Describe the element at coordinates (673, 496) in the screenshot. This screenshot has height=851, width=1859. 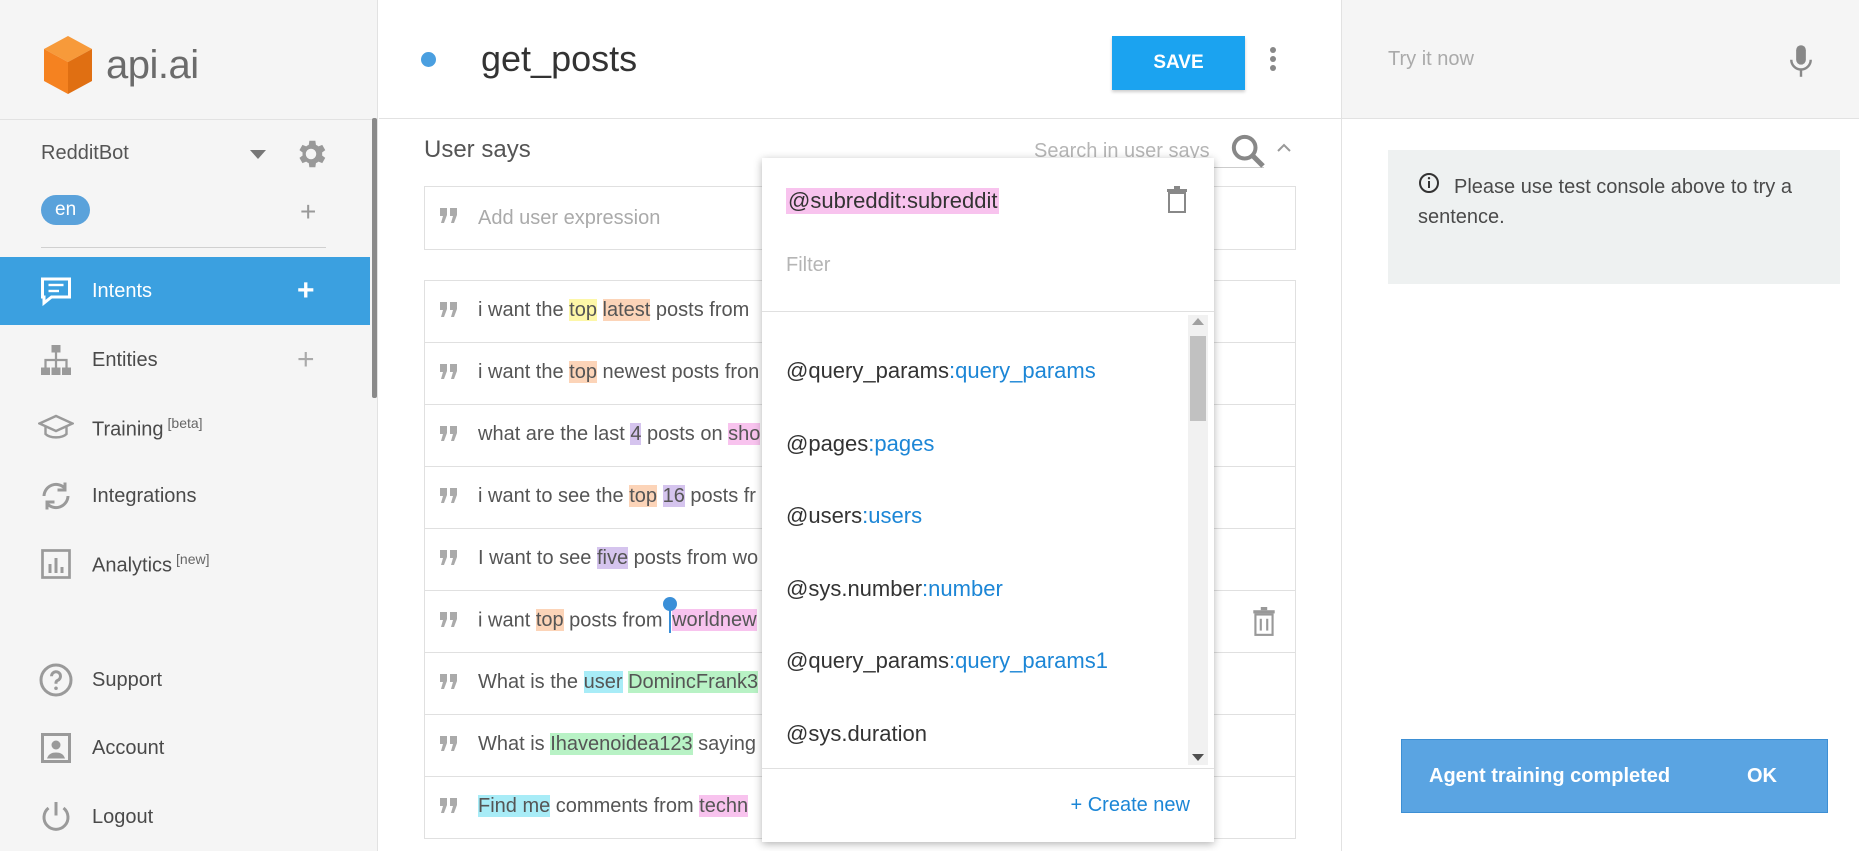
I see `entity-annotation: 16` at that location.